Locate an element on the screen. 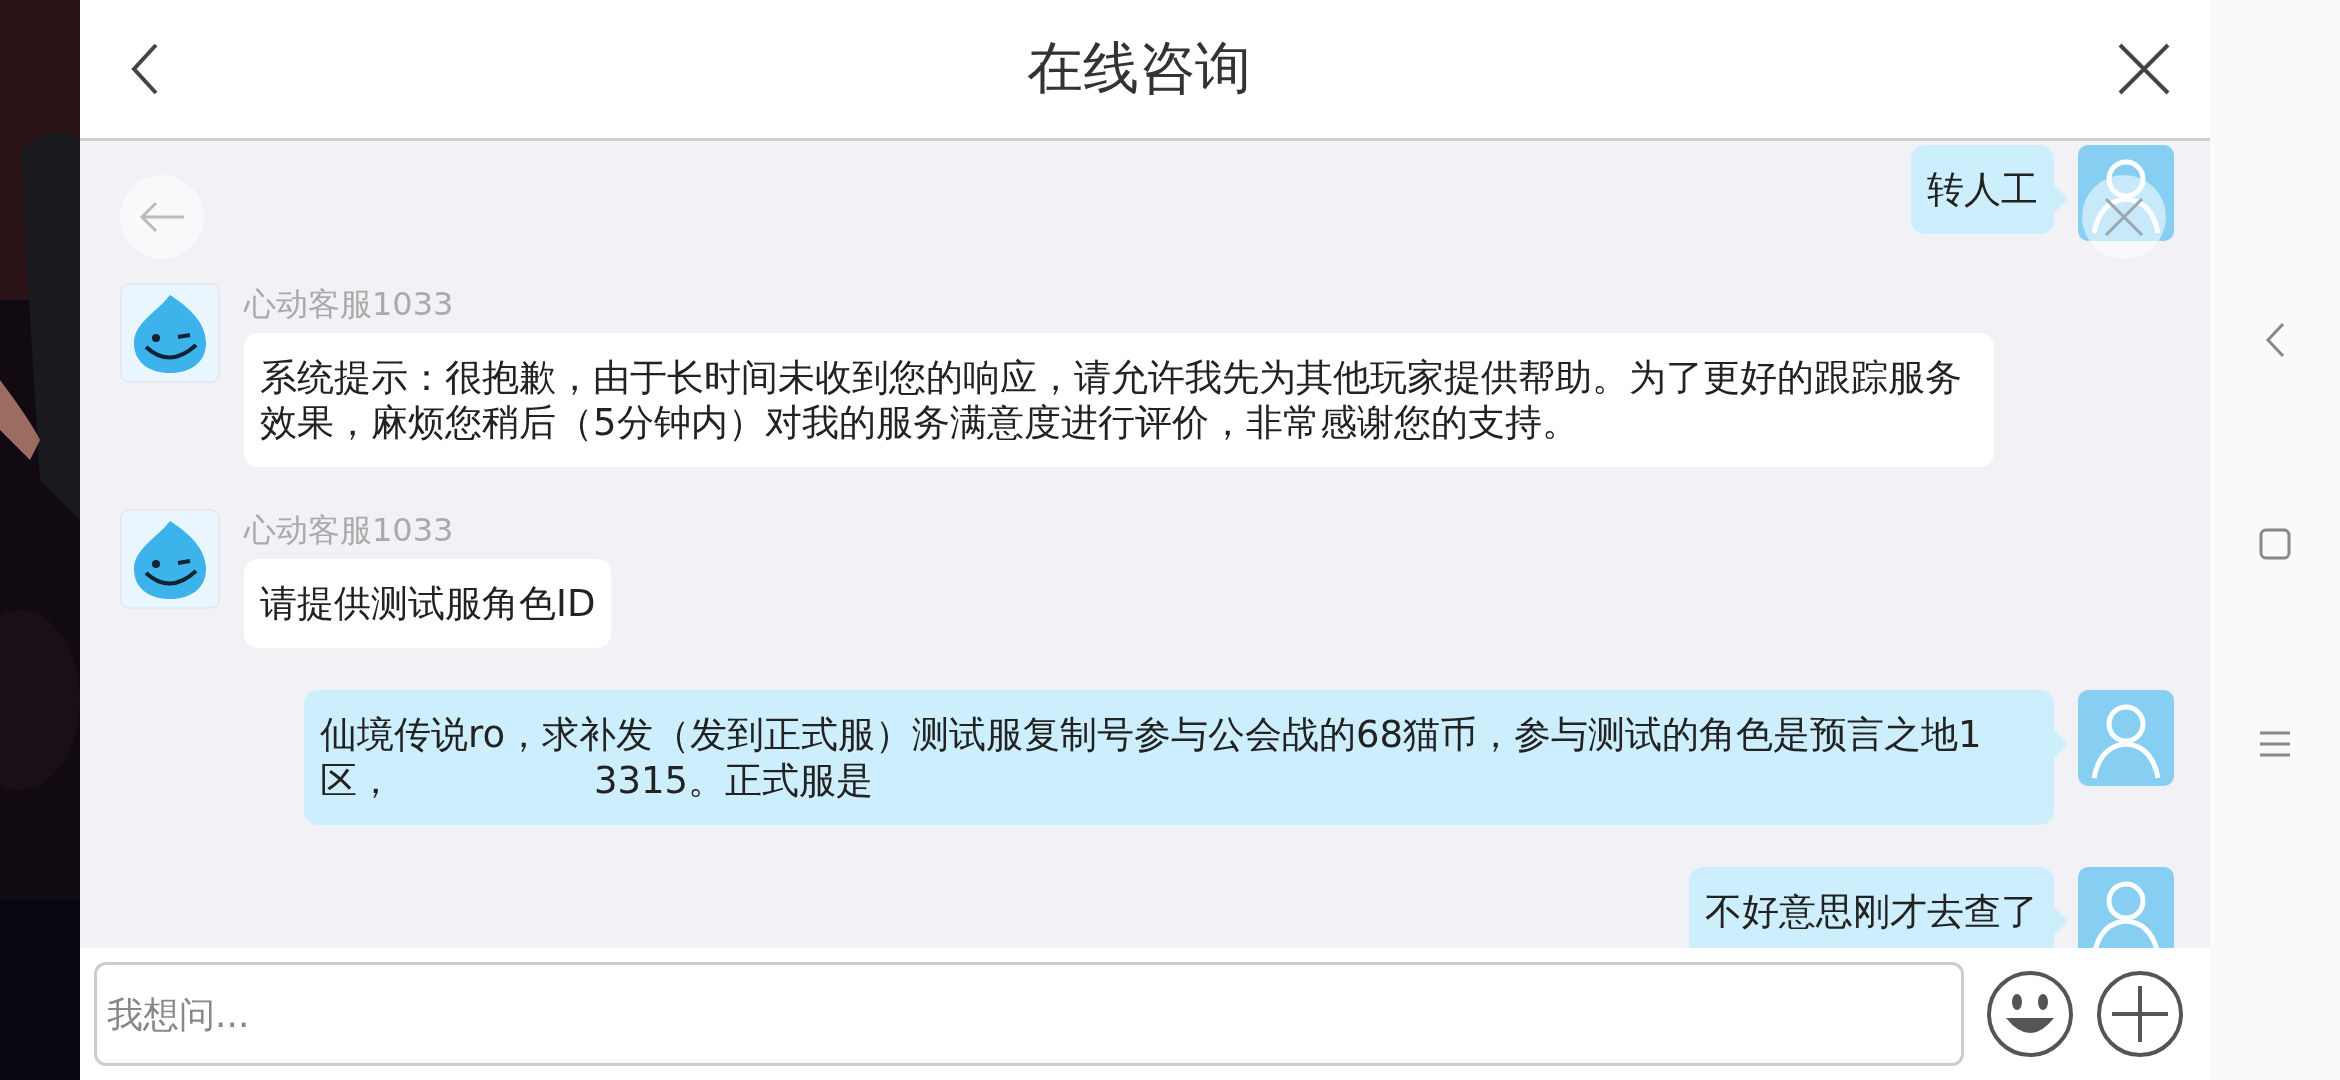 The image size is (2340, 1080). arrow-left-icon is located at coordinates (162, 217).